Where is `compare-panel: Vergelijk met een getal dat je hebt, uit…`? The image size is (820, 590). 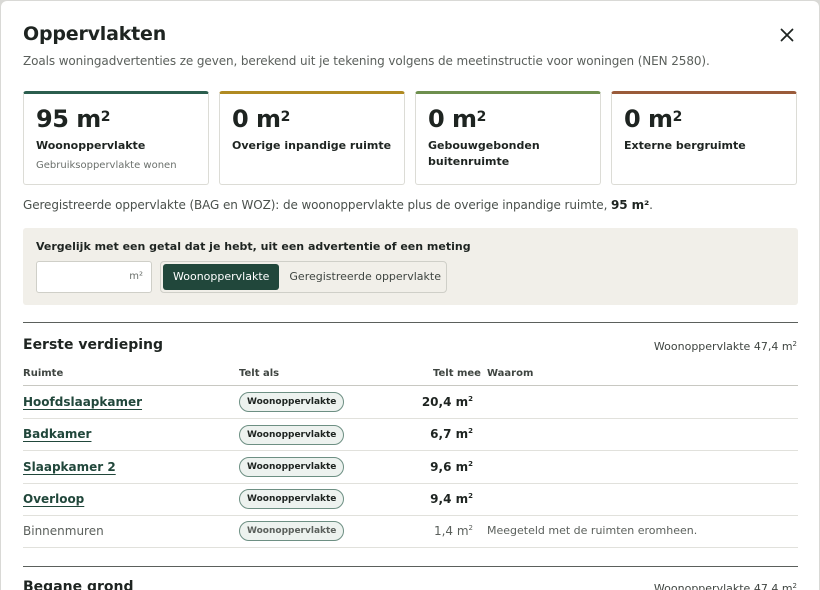 compare-panel: Vergelijk met een getal dat je hebt, uit… is located at coordinates (410, 266).